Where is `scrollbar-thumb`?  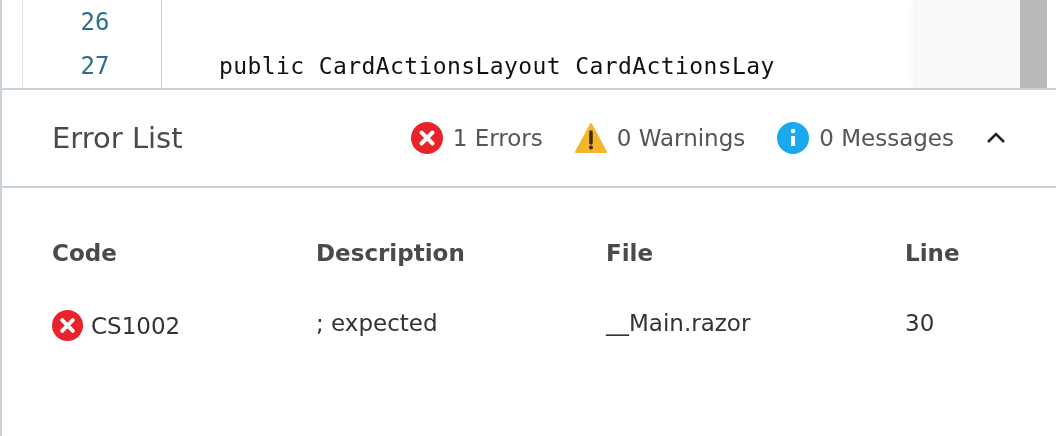
scrollbar-thumb is located at coordinates (1033, 44).